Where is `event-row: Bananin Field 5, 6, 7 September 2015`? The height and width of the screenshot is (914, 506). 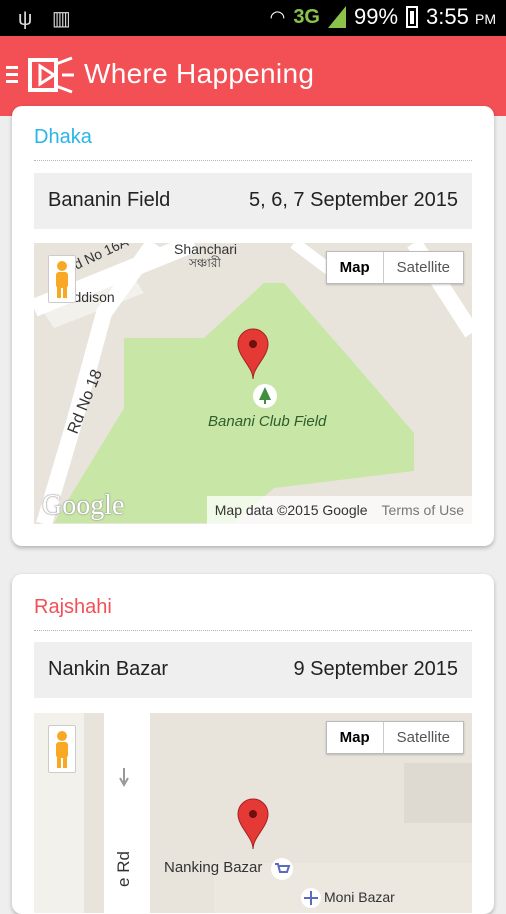
event-row: Bananin Field 5, 6, 7 September 2015 is located at coordinates (253, 201).